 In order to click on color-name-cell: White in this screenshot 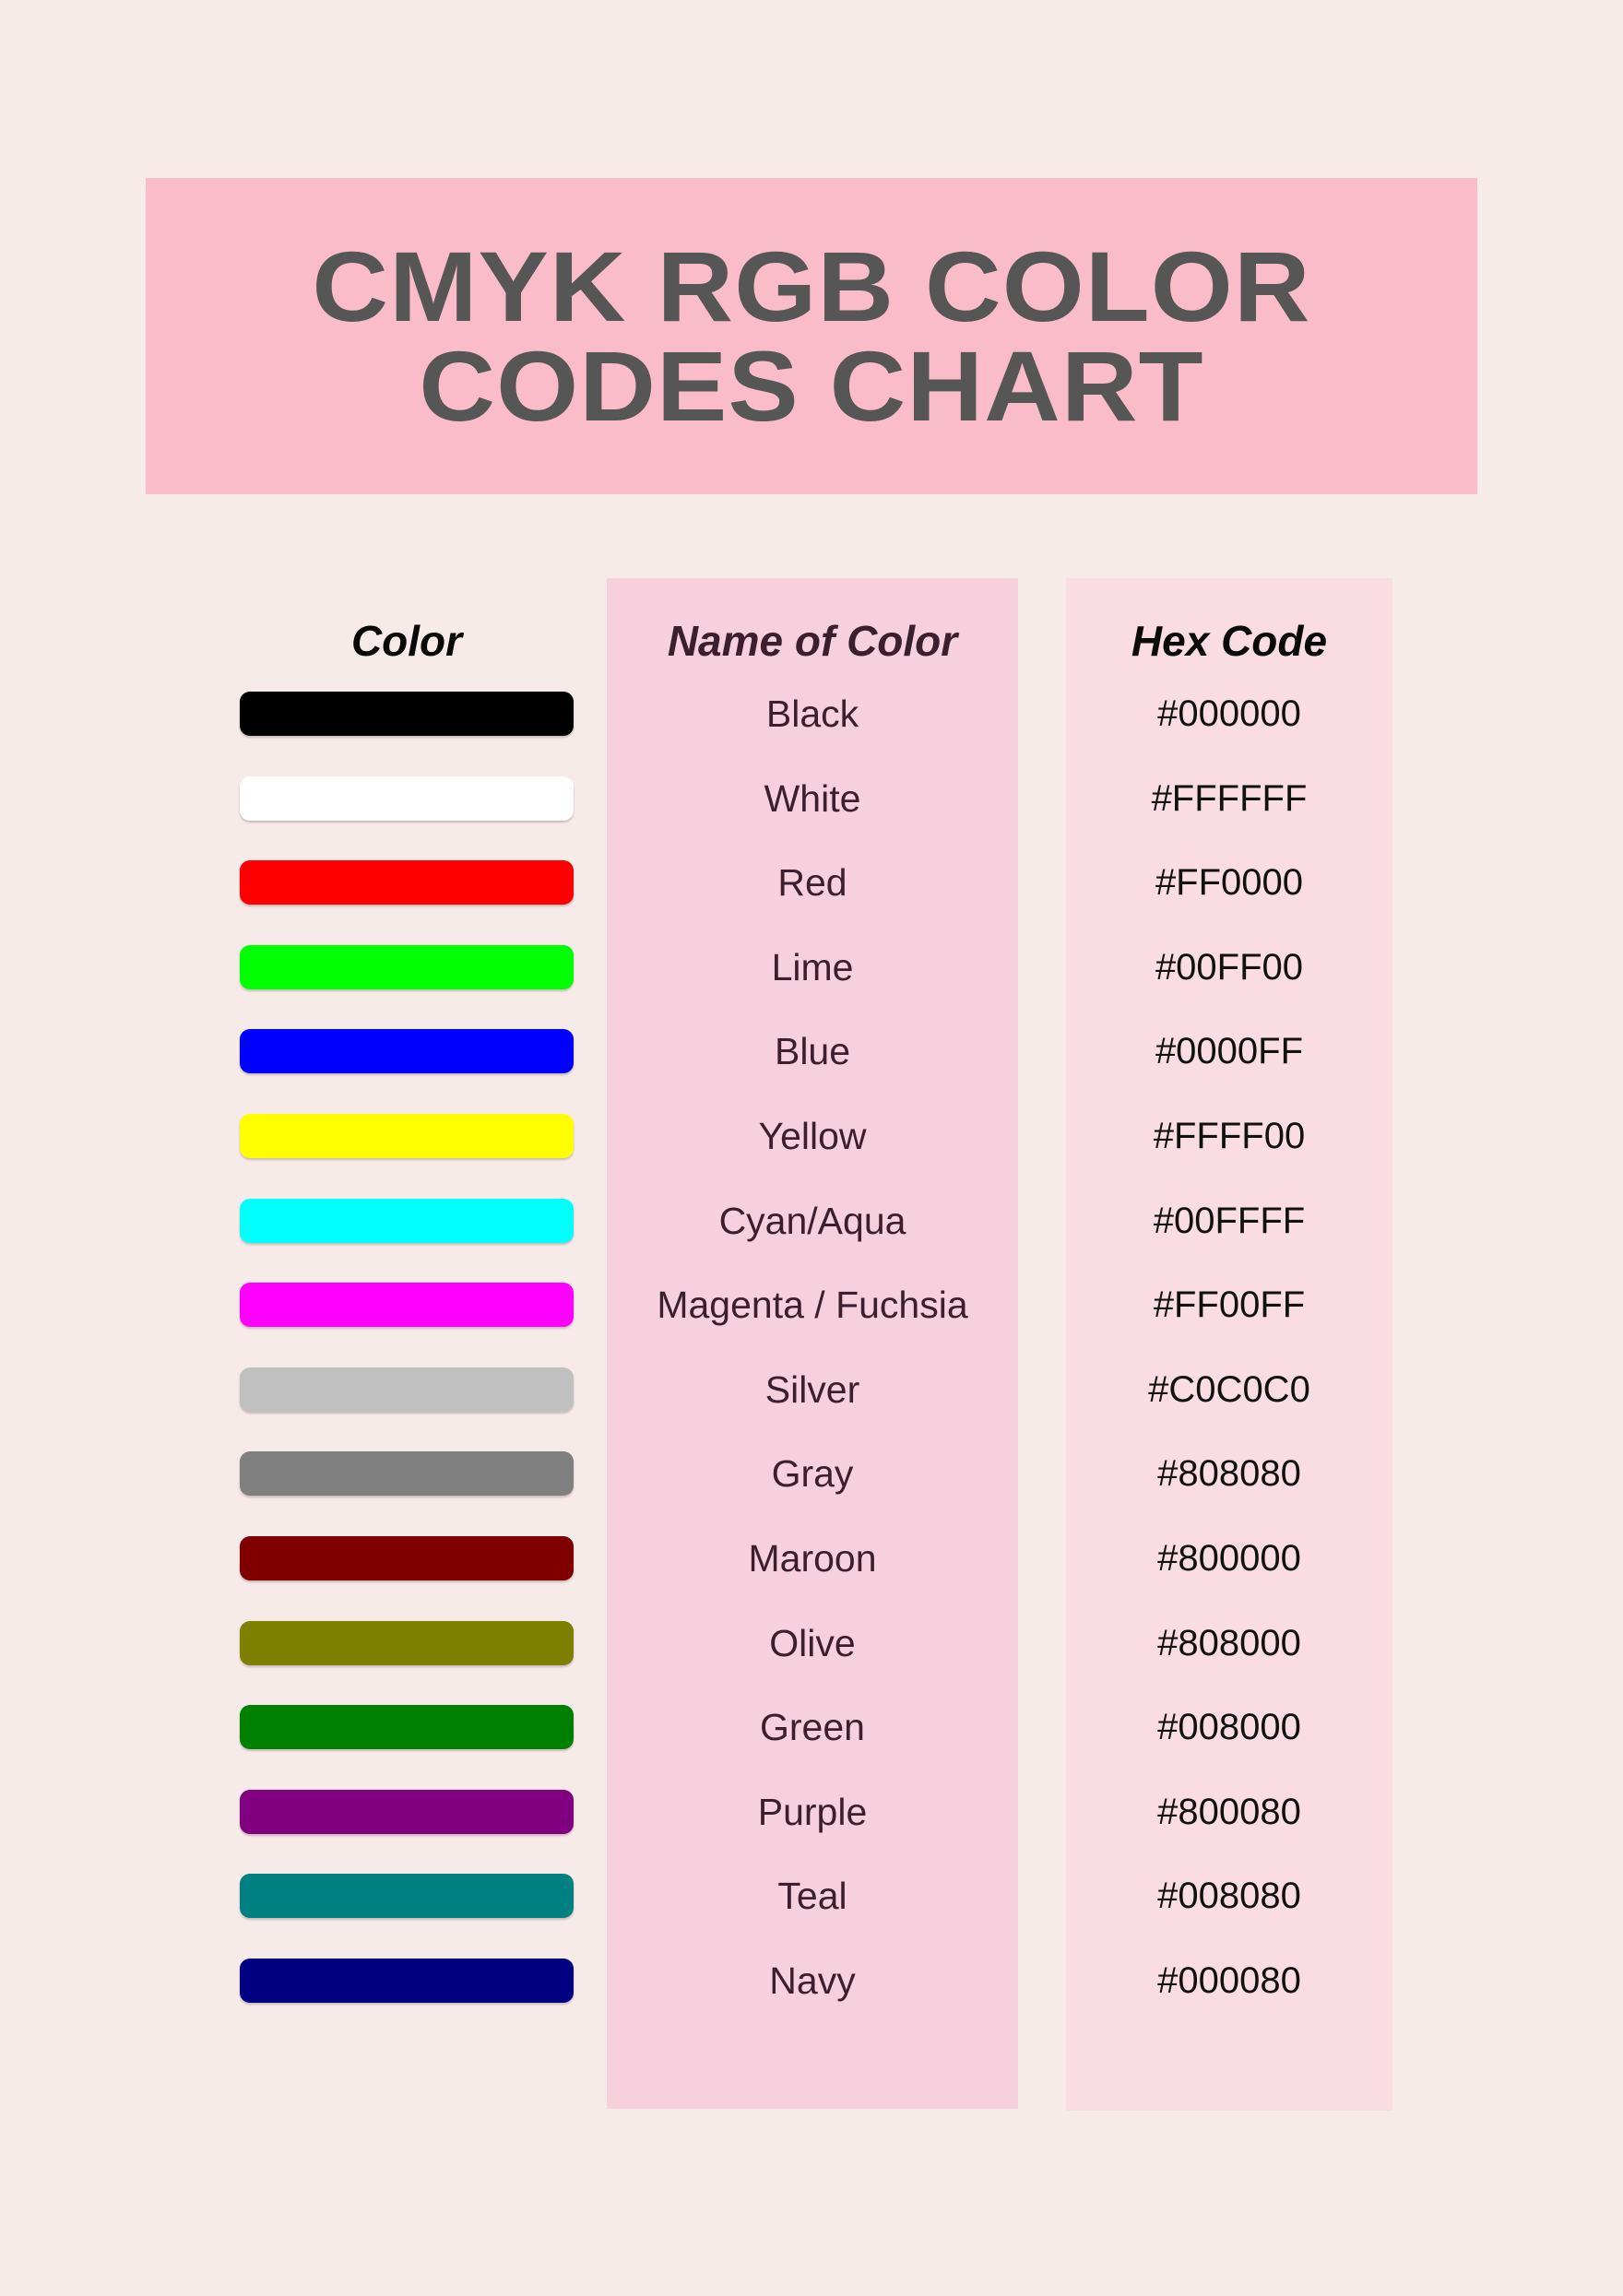, I will do `click(812, 798)`.